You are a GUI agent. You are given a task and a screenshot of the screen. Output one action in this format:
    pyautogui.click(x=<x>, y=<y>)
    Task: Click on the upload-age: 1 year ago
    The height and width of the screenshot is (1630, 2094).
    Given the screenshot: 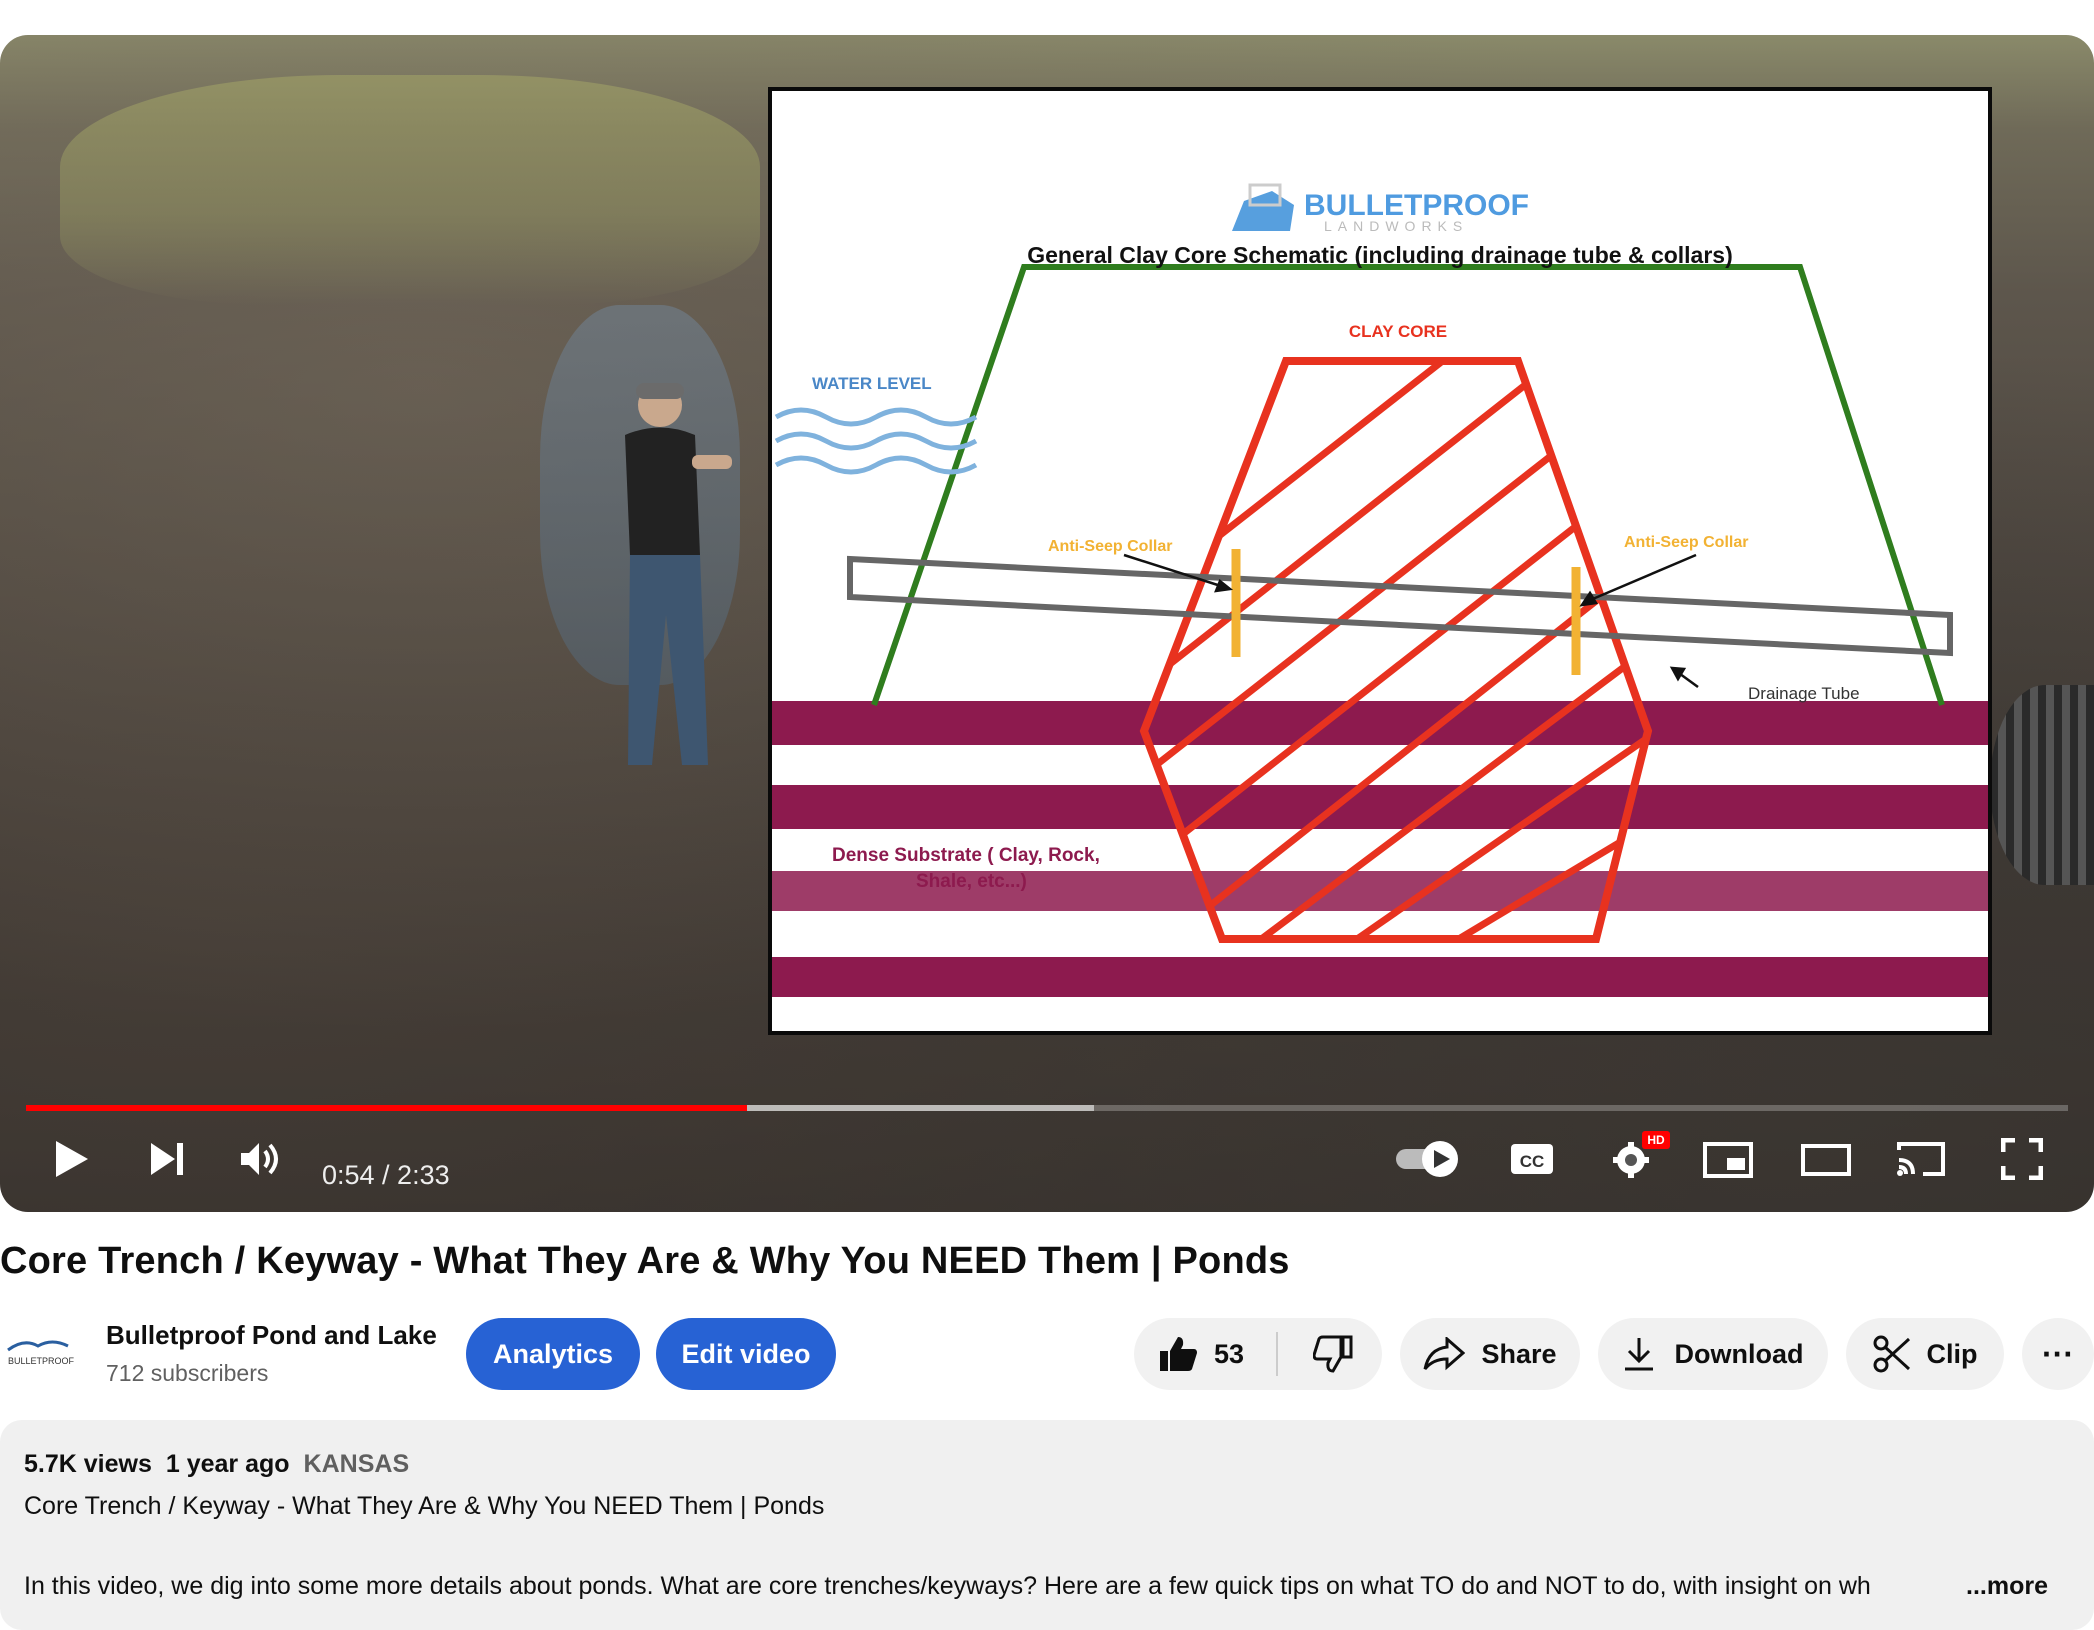 What is the action you would take?
    pyautogui.click(x=227, y=1464)
    